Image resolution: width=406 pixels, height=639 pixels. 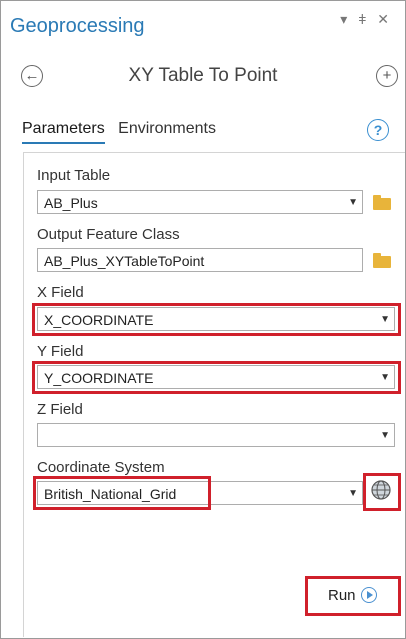 I want to click on input-table-value: AB_Plus, so click(x=71, y=203).